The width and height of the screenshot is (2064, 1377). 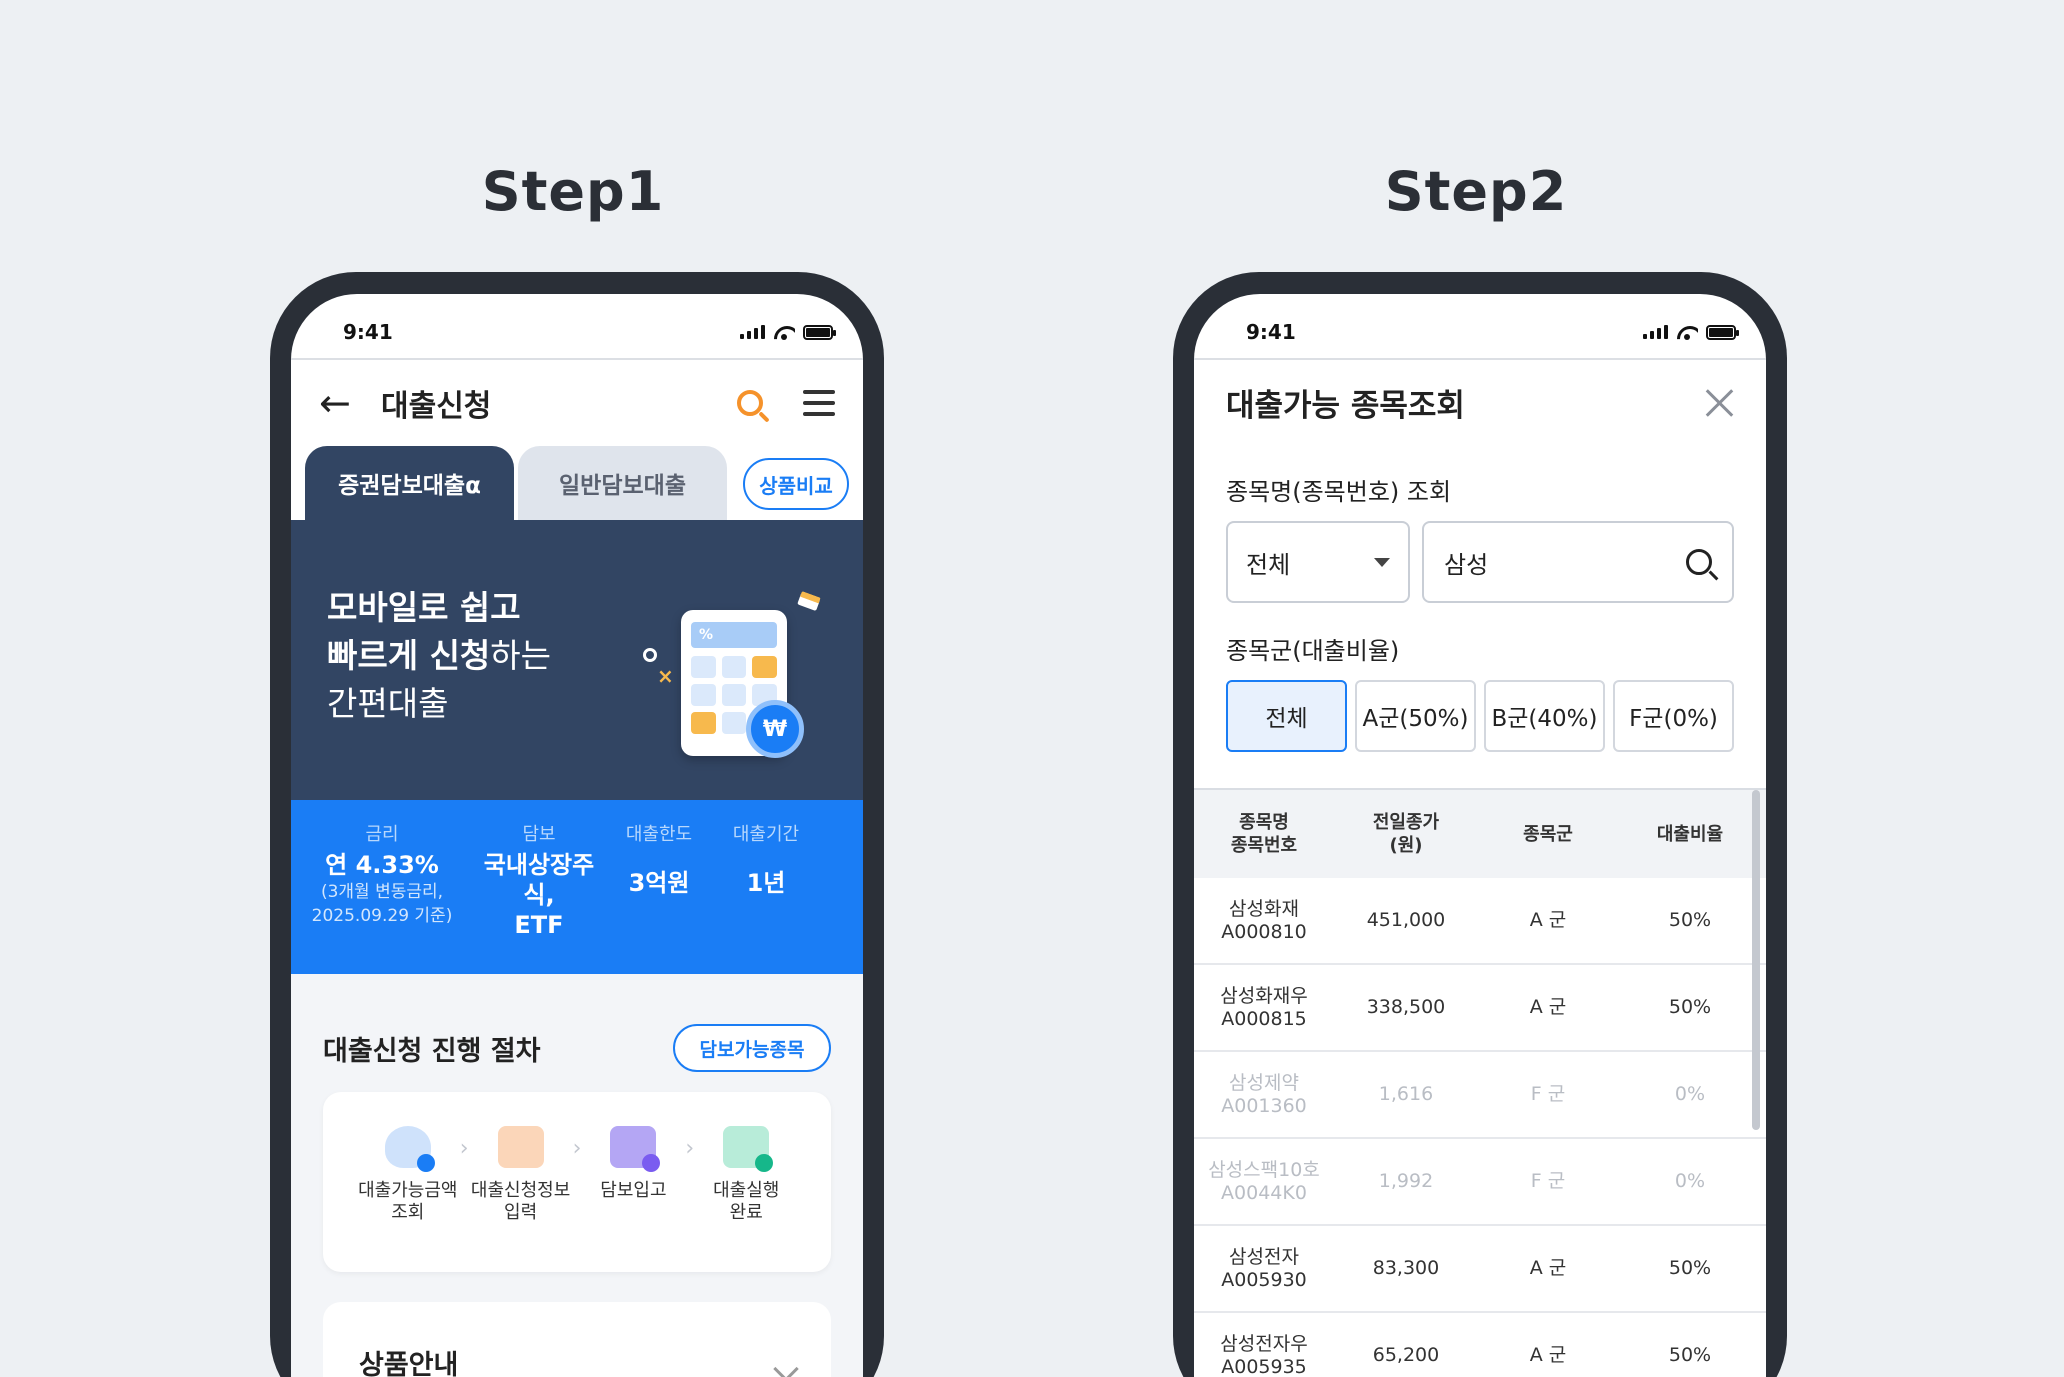 I want to click on process-step-1-line2: 조회, so click(x=408, y=1212).